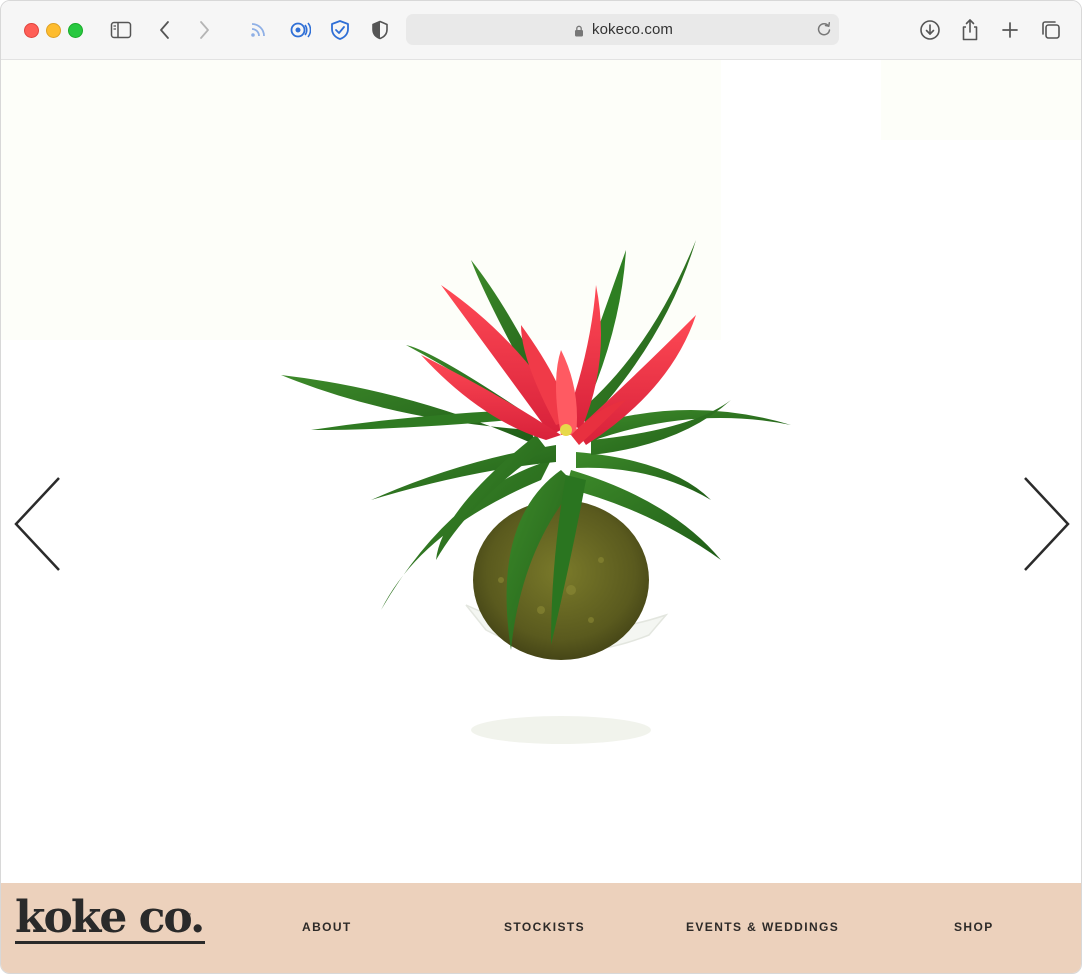 The height and width of the screenshot is (974, 1082). Describe the element at coordinates (299, 30) in the screenshot. I see `extension-icon` at that location.